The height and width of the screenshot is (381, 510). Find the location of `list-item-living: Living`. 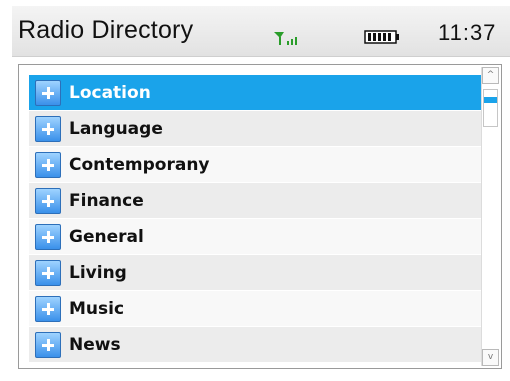

list-item-living: Living is located at coordinates (259, 273).